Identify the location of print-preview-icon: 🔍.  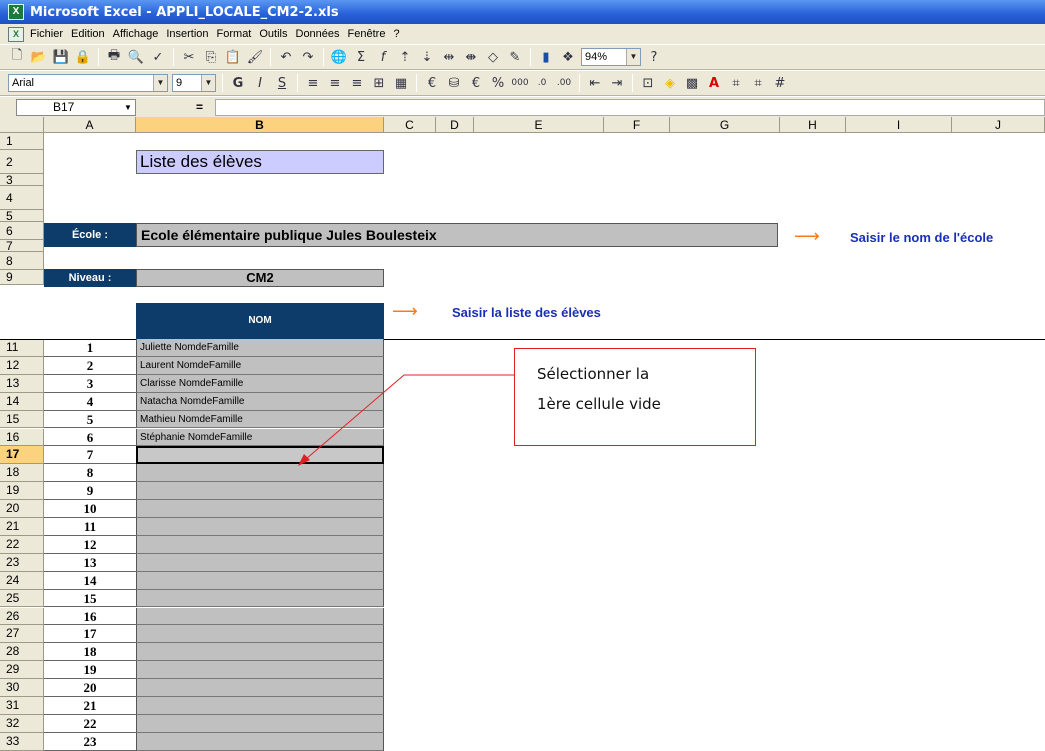
(136, 57).